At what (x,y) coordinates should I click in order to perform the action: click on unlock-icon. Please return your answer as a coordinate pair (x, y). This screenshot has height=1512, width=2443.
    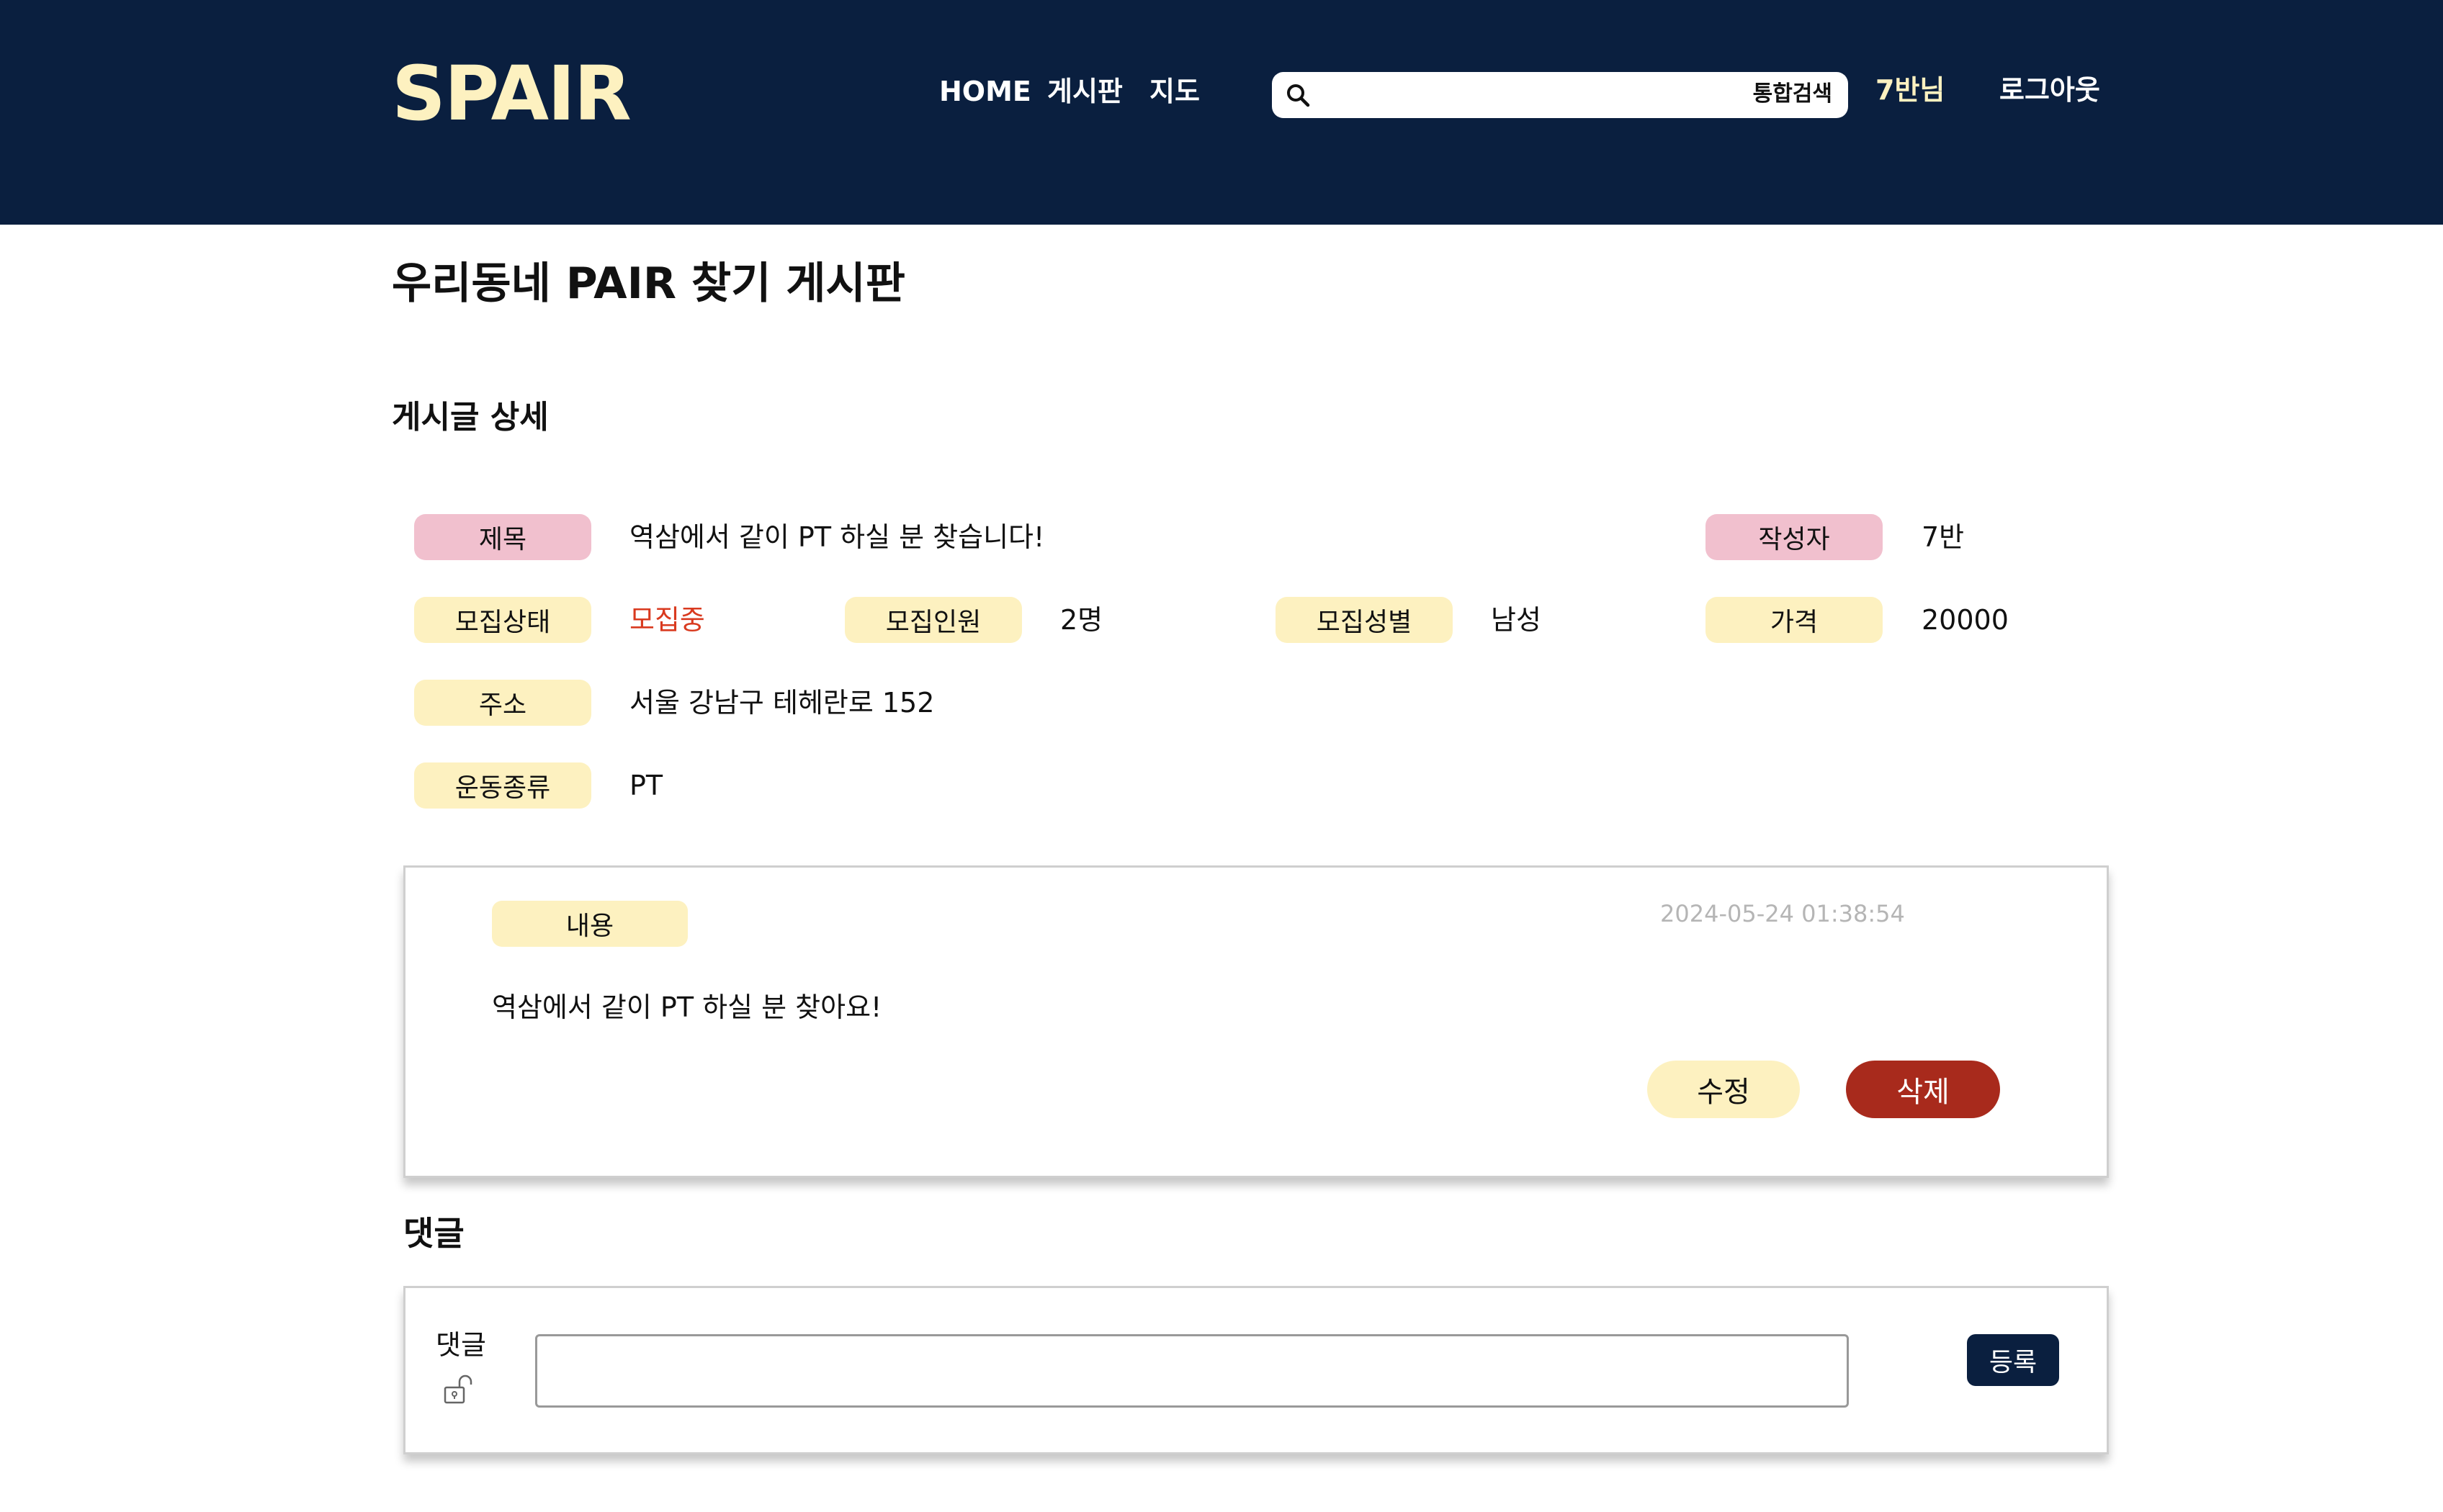
    Looking at the image, I should click on (459, 1389).